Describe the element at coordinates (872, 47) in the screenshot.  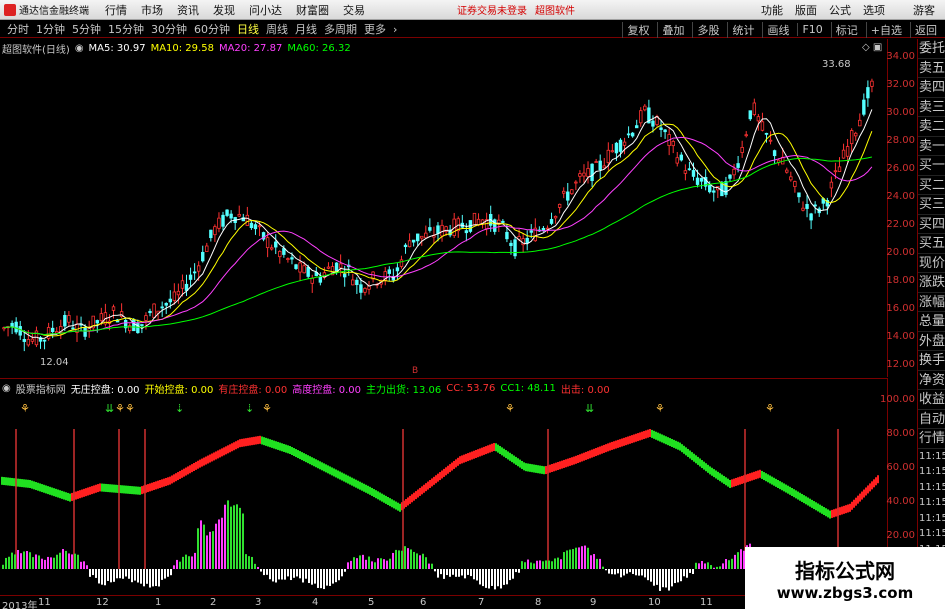
I see `expand-icon: ◇ ▣` at that location.